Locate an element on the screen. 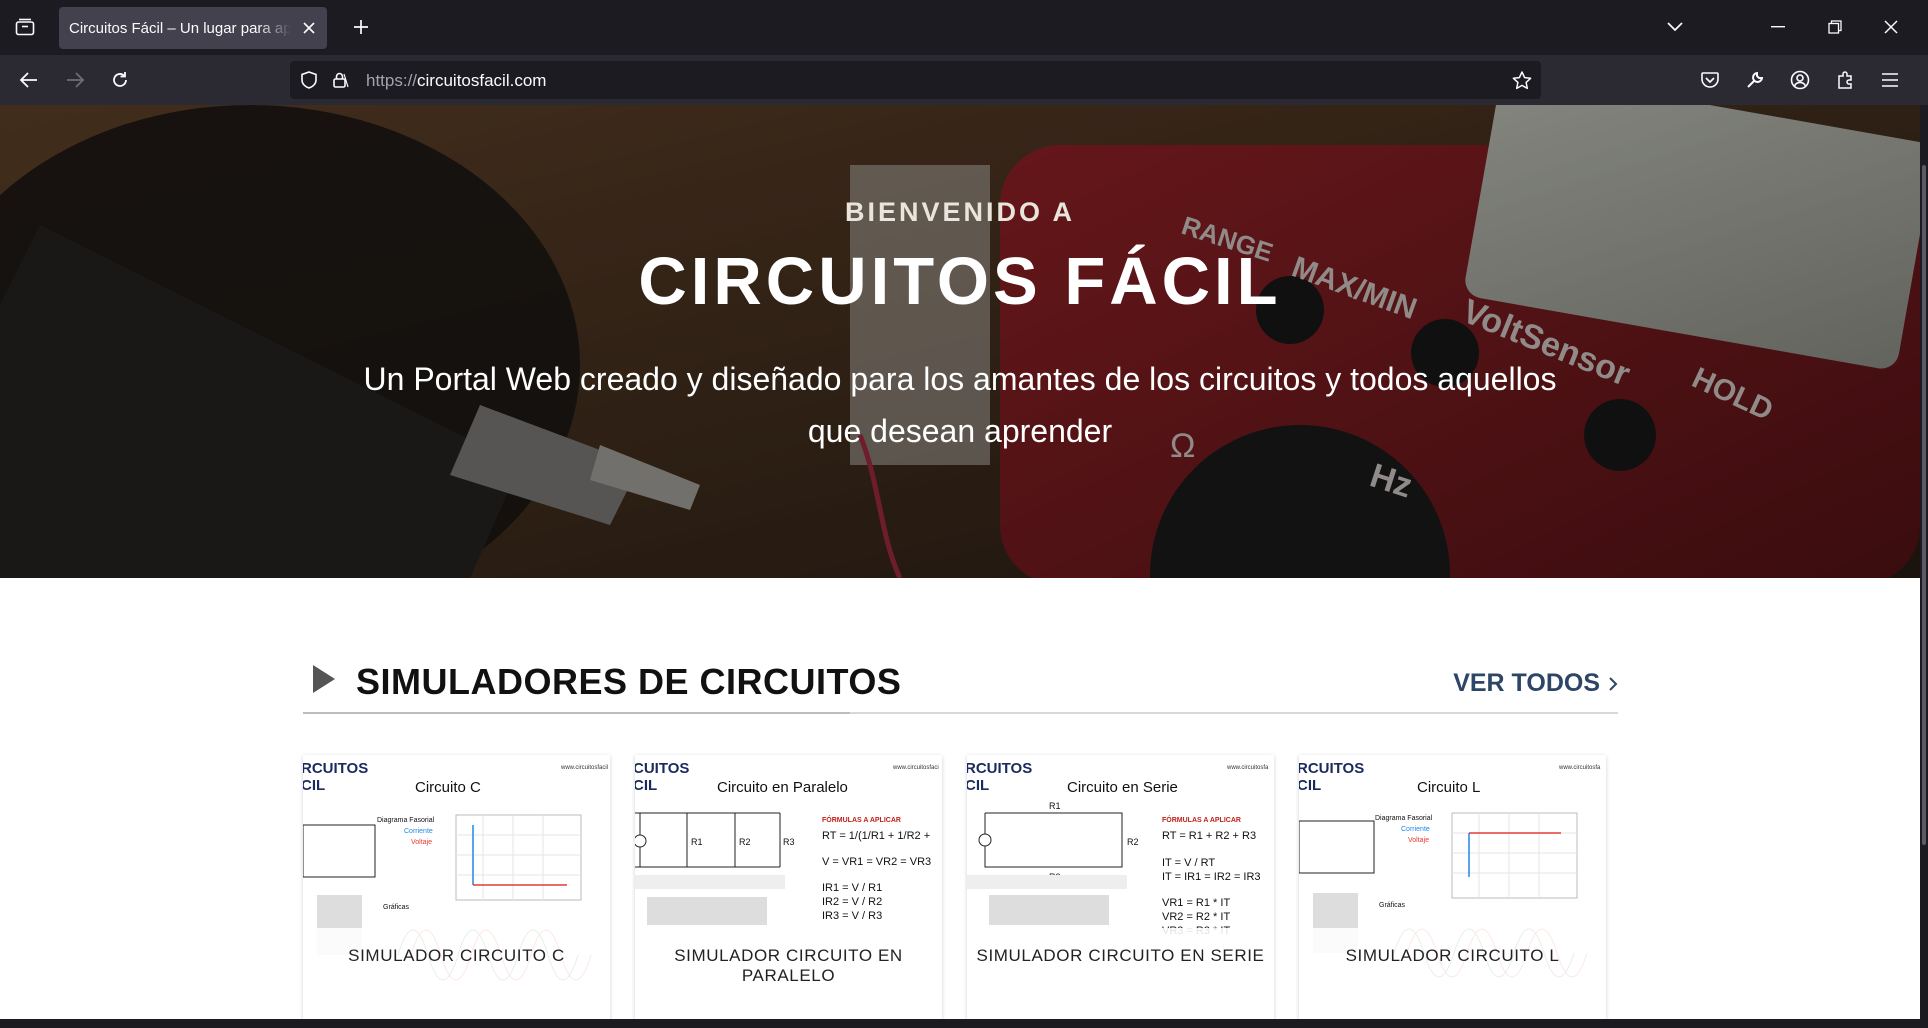 The height and width of the screenshot is (1028, 1928). vertical-scrollbar is located at coordinates (1924, 564).